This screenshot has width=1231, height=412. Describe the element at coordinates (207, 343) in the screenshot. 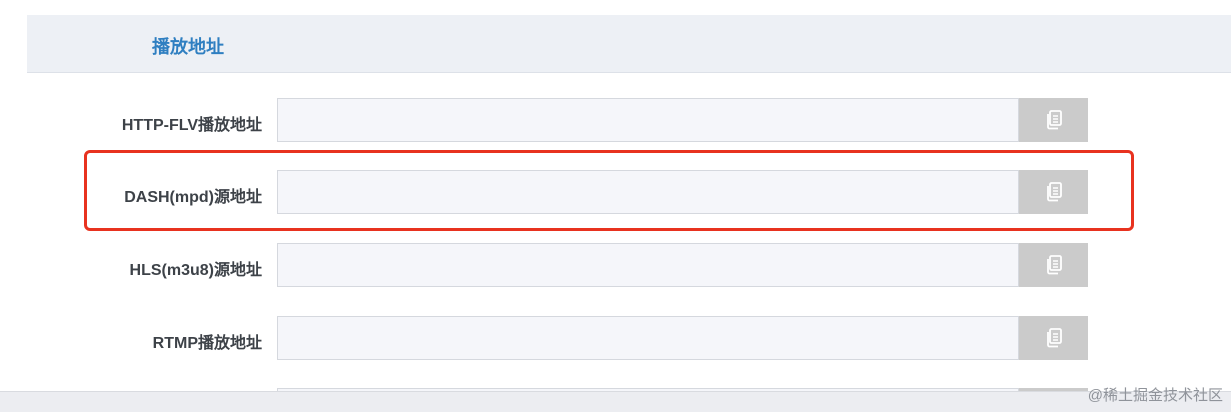

I see `row-label: RTMP播放地址` at that location.